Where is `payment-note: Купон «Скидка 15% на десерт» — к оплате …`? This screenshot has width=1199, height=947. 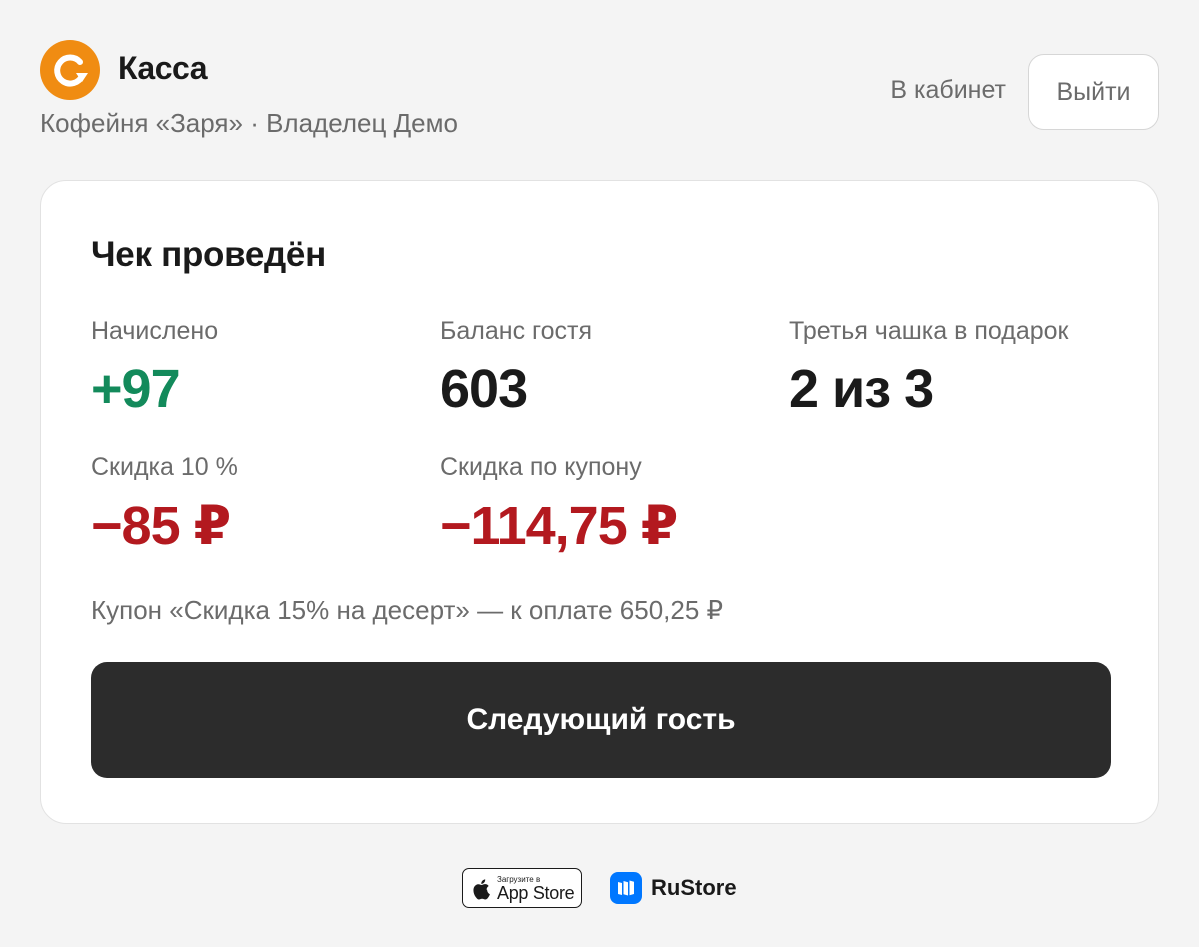 payment-note: Купон «Скидка 15% на десерт» — к оплате … is located at coordinates (407, 610).